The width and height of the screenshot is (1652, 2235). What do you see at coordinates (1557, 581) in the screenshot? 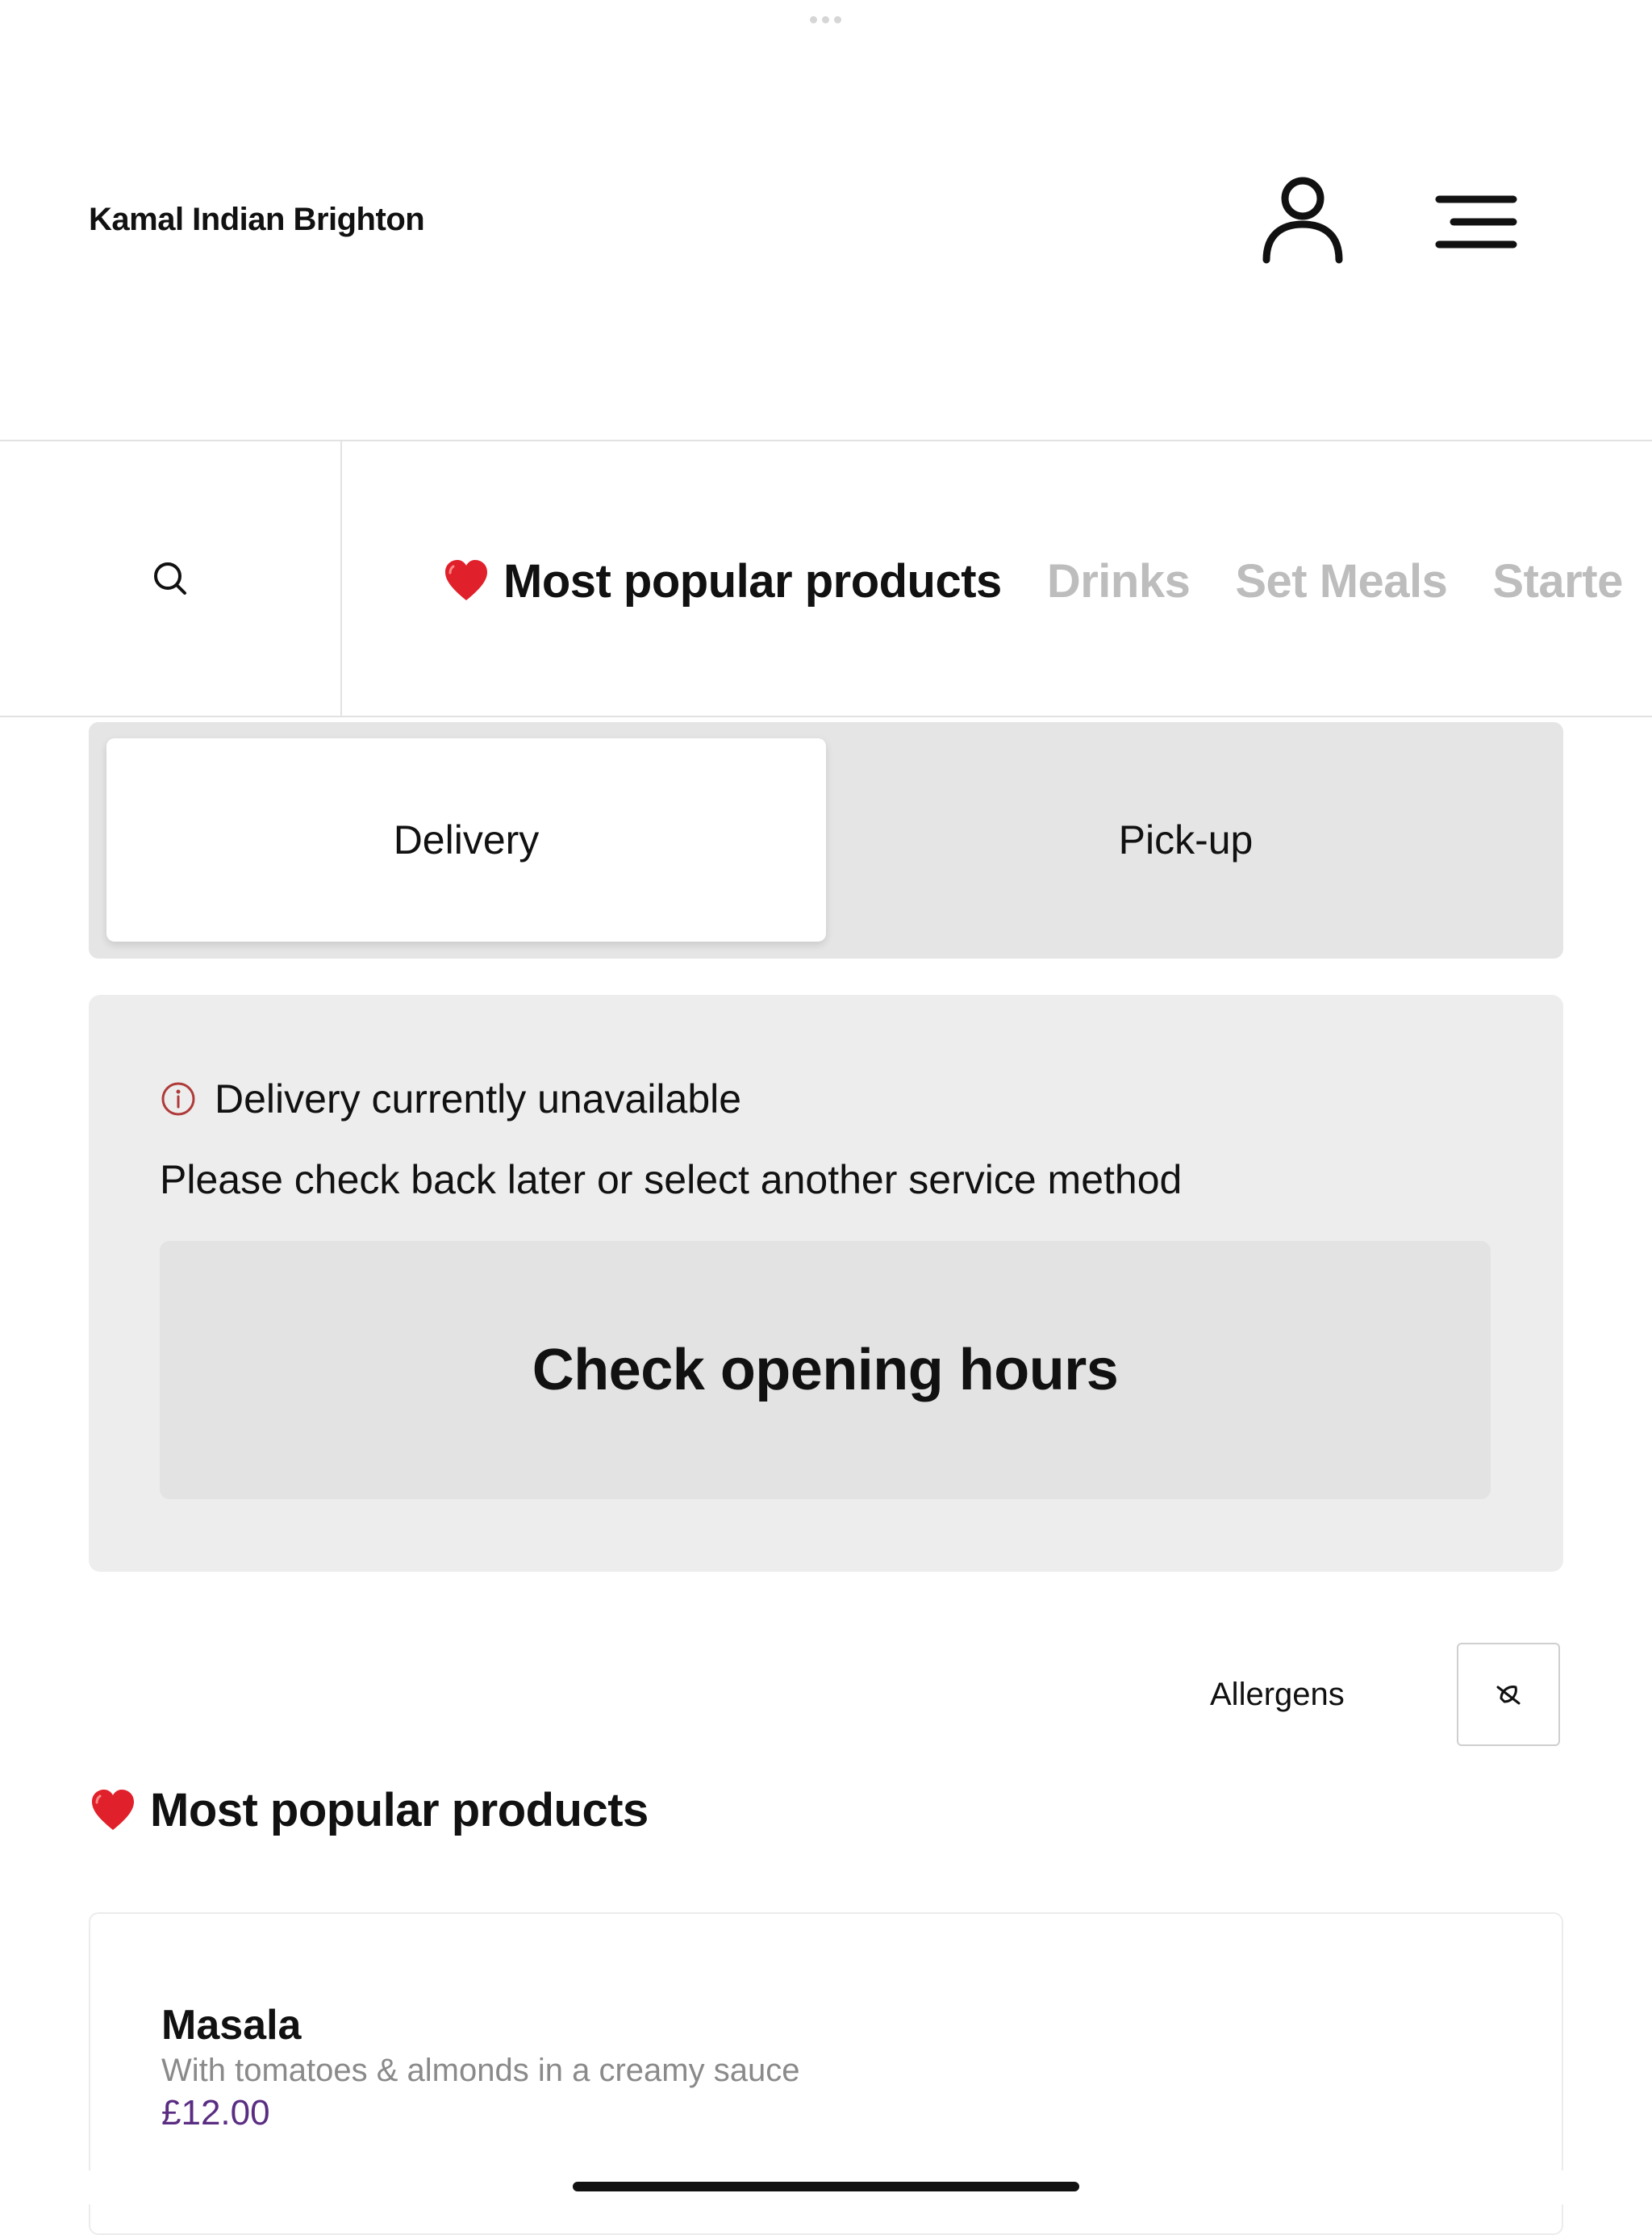
I see `tab-starters: Starte` at bounding box center [1557, 581].